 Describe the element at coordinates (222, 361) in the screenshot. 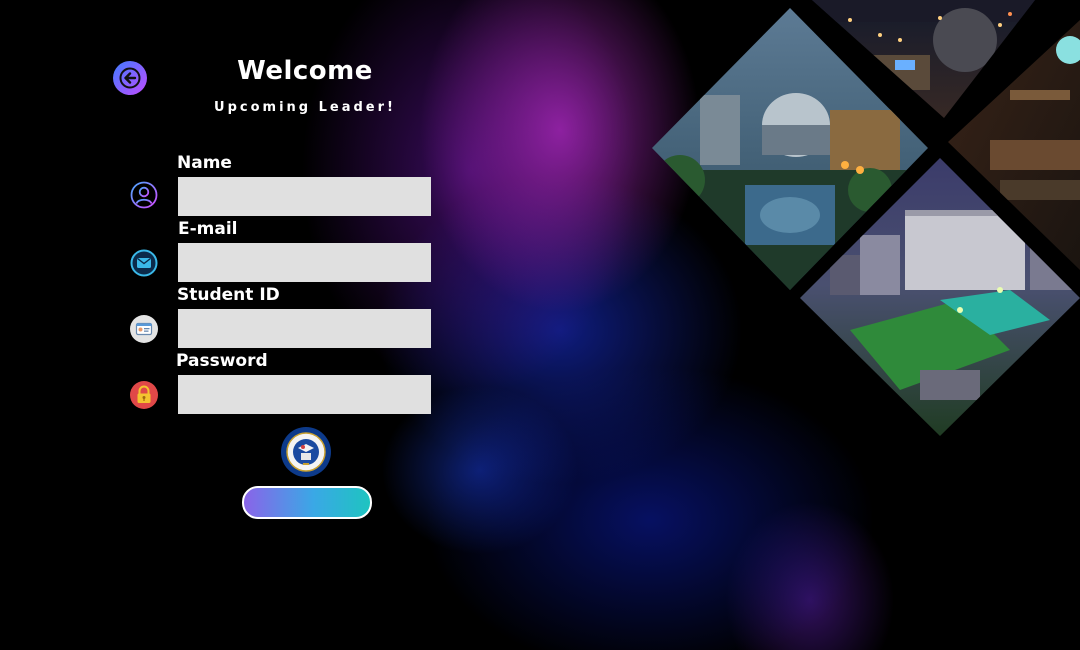

I see `password-label: Password` at that location.